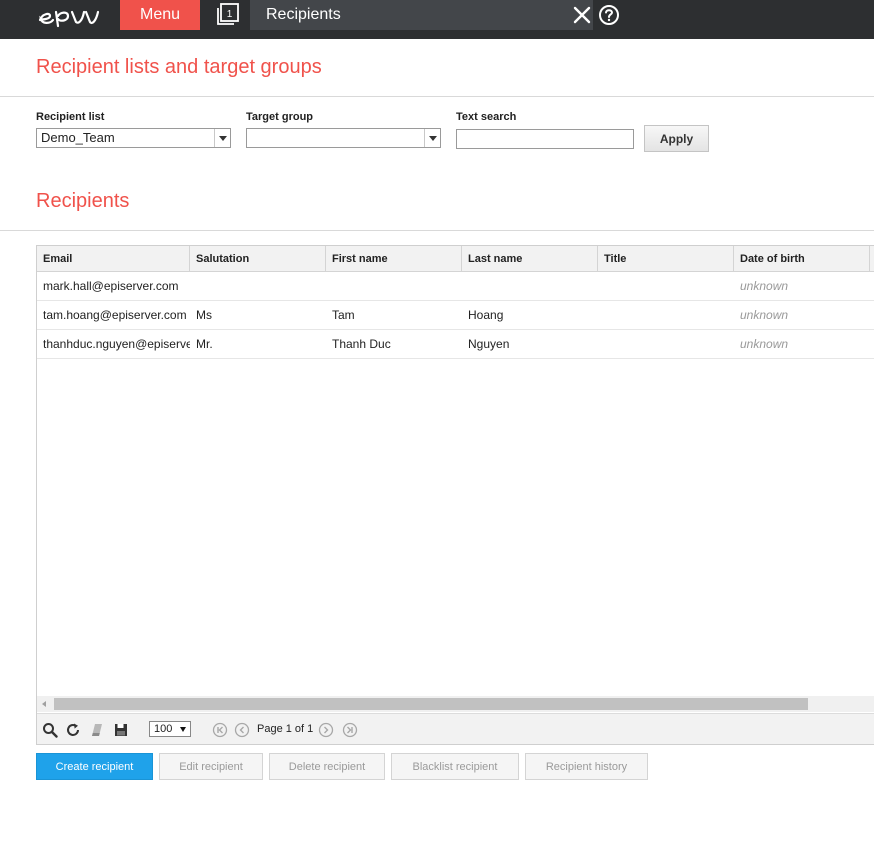  I want to click on page-size-value: 100, so click(163, 729).